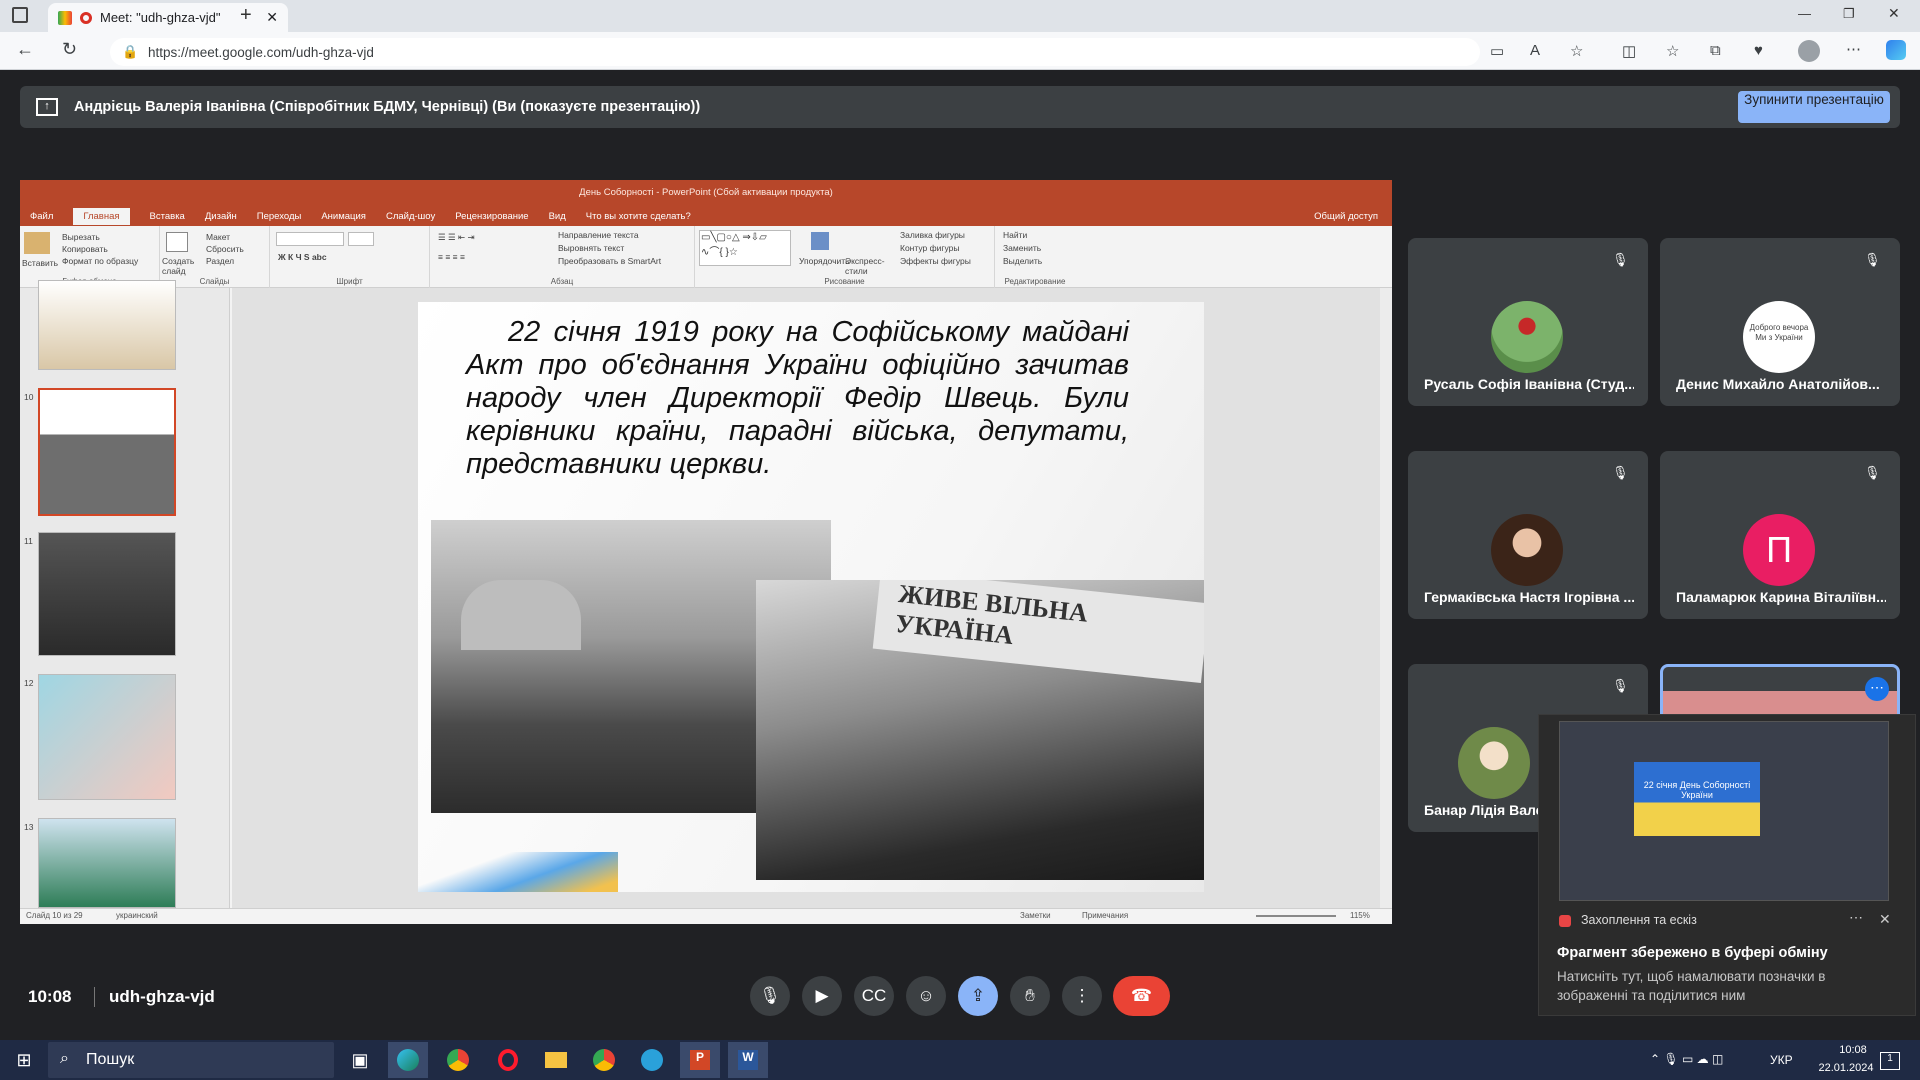  I want to click on align-text-button: Выровнять текст, so click(591, 248).